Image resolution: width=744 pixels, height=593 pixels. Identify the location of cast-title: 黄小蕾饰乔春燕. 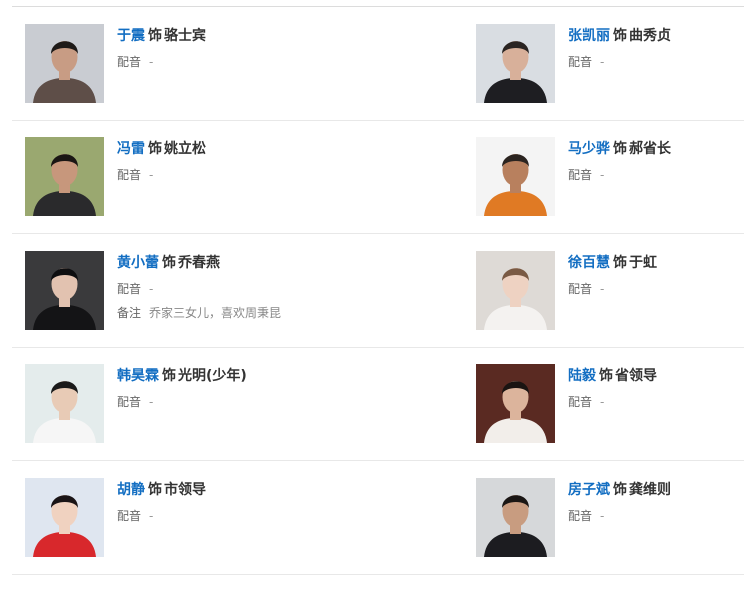
(199, 263).